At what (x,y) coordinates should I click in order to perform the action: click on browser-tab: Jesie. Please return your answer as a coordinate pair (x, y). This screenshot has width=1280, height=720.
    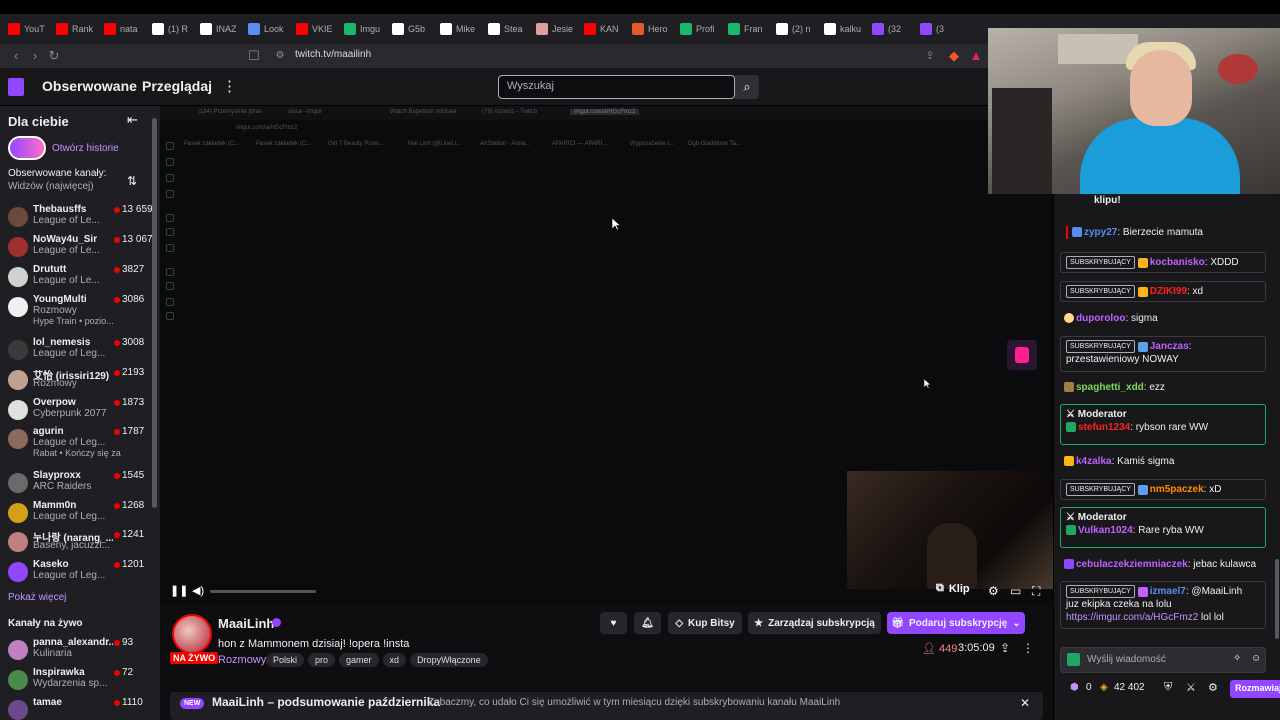
    Looking at the image, I should click on (558, 29).